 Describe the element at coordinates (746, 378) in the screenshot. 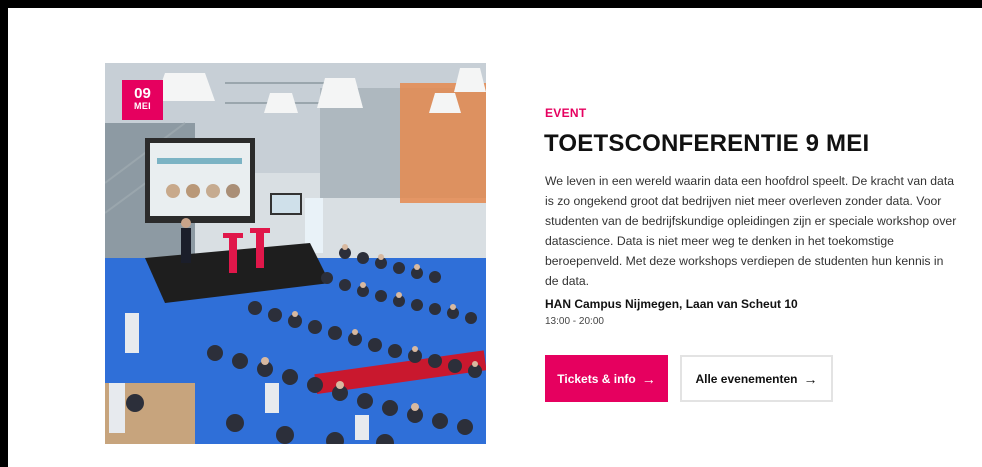

I see `all-events-label: Alle evenementen` at that location.